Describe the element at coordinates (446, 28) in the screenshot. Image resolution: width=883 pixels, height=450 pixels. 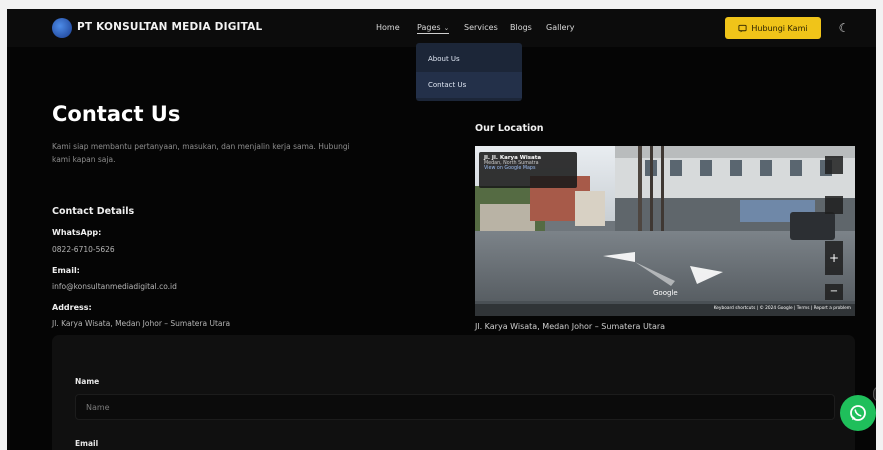
I see `chevron-down-icon: ⌄` at that location.